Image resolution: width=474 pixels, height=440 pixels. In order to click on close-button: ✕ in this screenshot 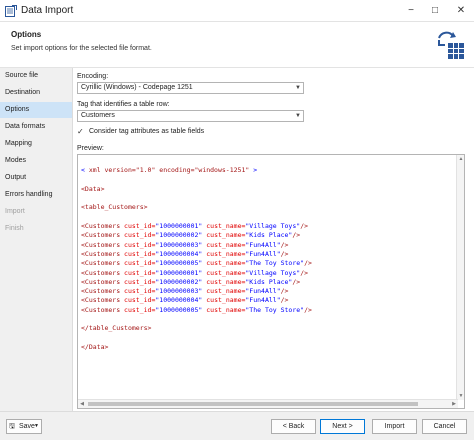, I will do `click(461, 11)`.